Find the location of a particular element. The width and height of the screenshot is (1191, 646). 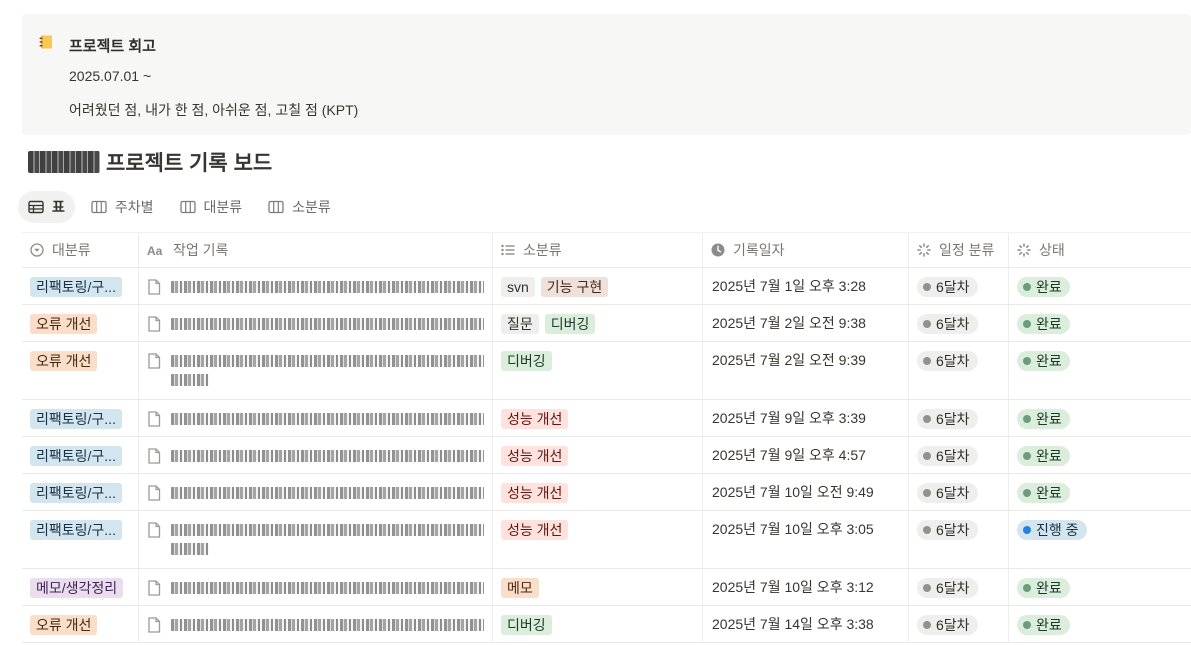

minor-category-cell: svn 기능 구현 is located at coordinates (597, 286).